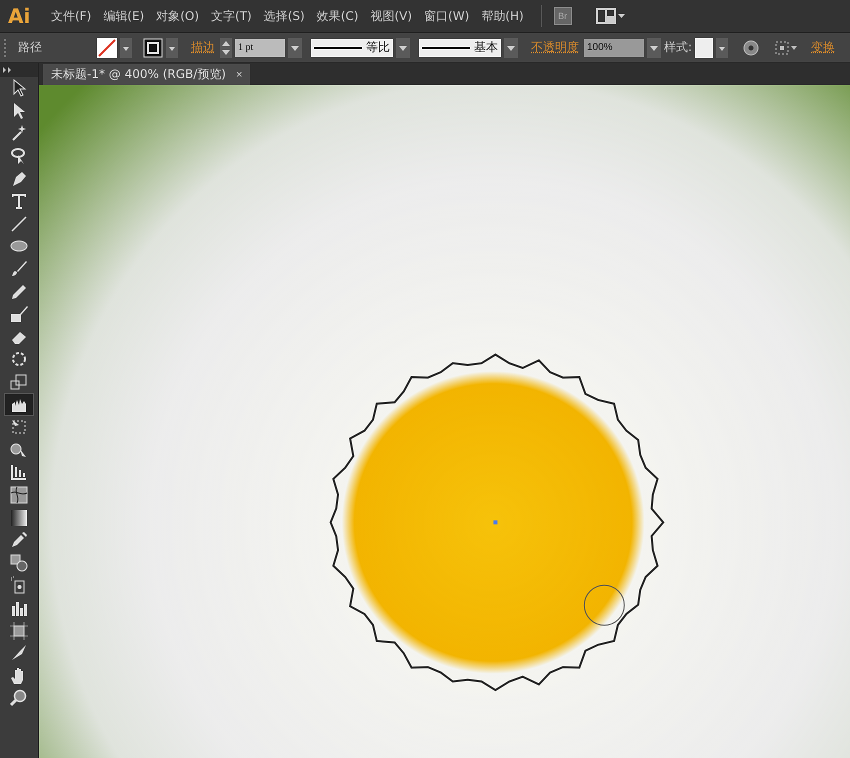 The width and height of the screenshot is (850, 758). What do you see at coordinates (19, 631) in the screenshot?
I see `artboard-icon` at bounding box center [19, 631].